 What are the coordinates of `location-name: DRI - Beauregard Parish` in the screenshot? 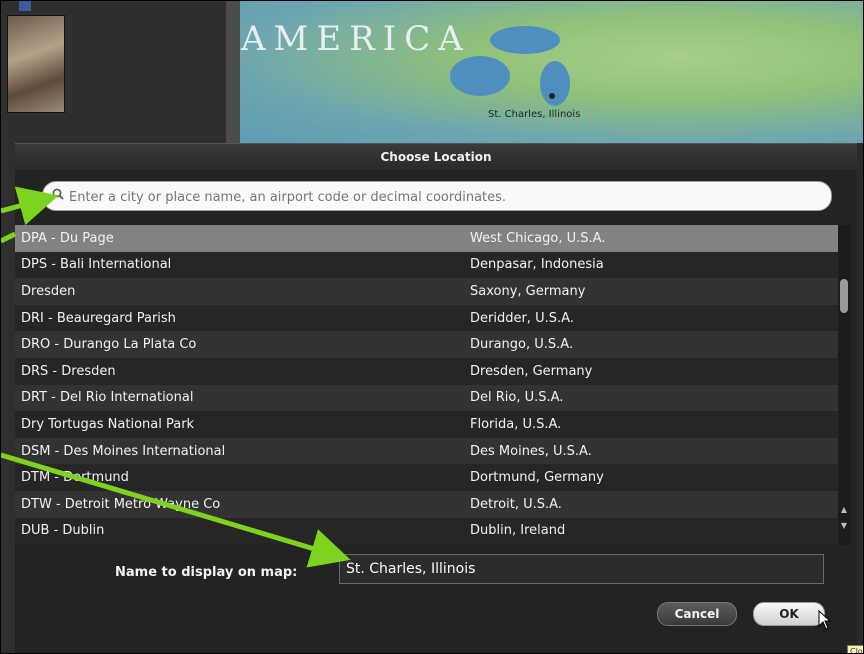 It's located at (98, 318).